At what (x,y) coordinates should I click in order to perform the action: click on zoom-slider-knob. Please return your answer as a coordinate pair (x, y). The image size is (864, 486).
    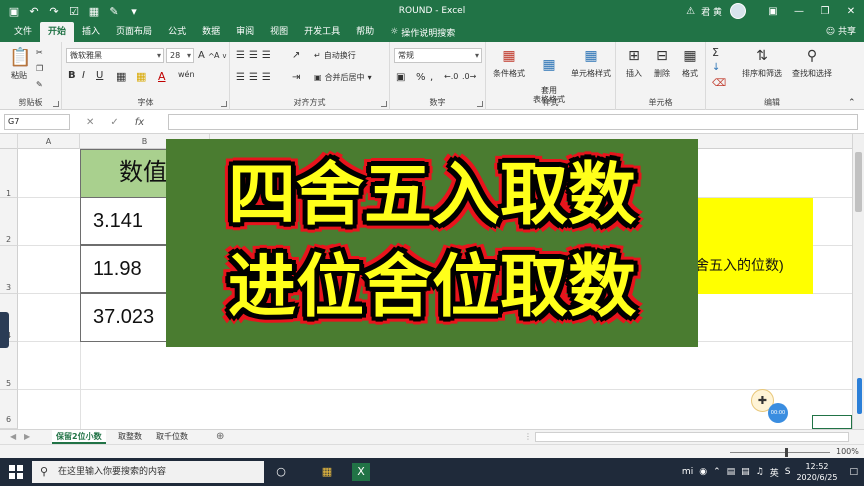
    Looking at the image, I should click on (786, 452).